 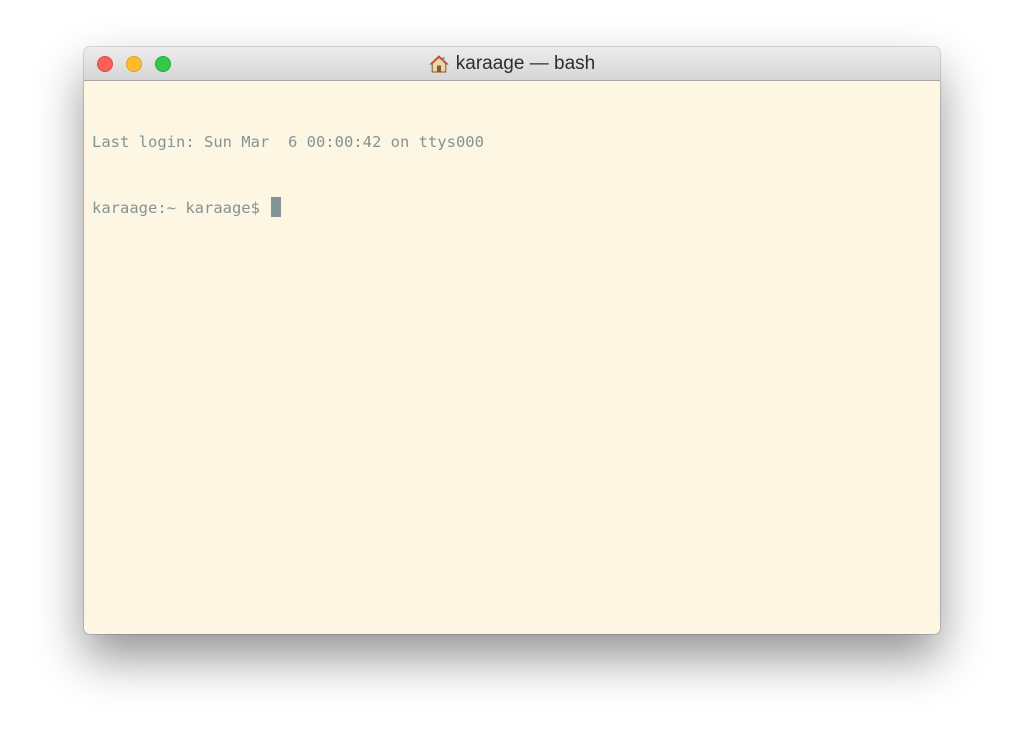 What do you see at coordinates (525, 63) in the screenshot?
I see `window-title: karaage — bash` at bounding box center [525, 63].